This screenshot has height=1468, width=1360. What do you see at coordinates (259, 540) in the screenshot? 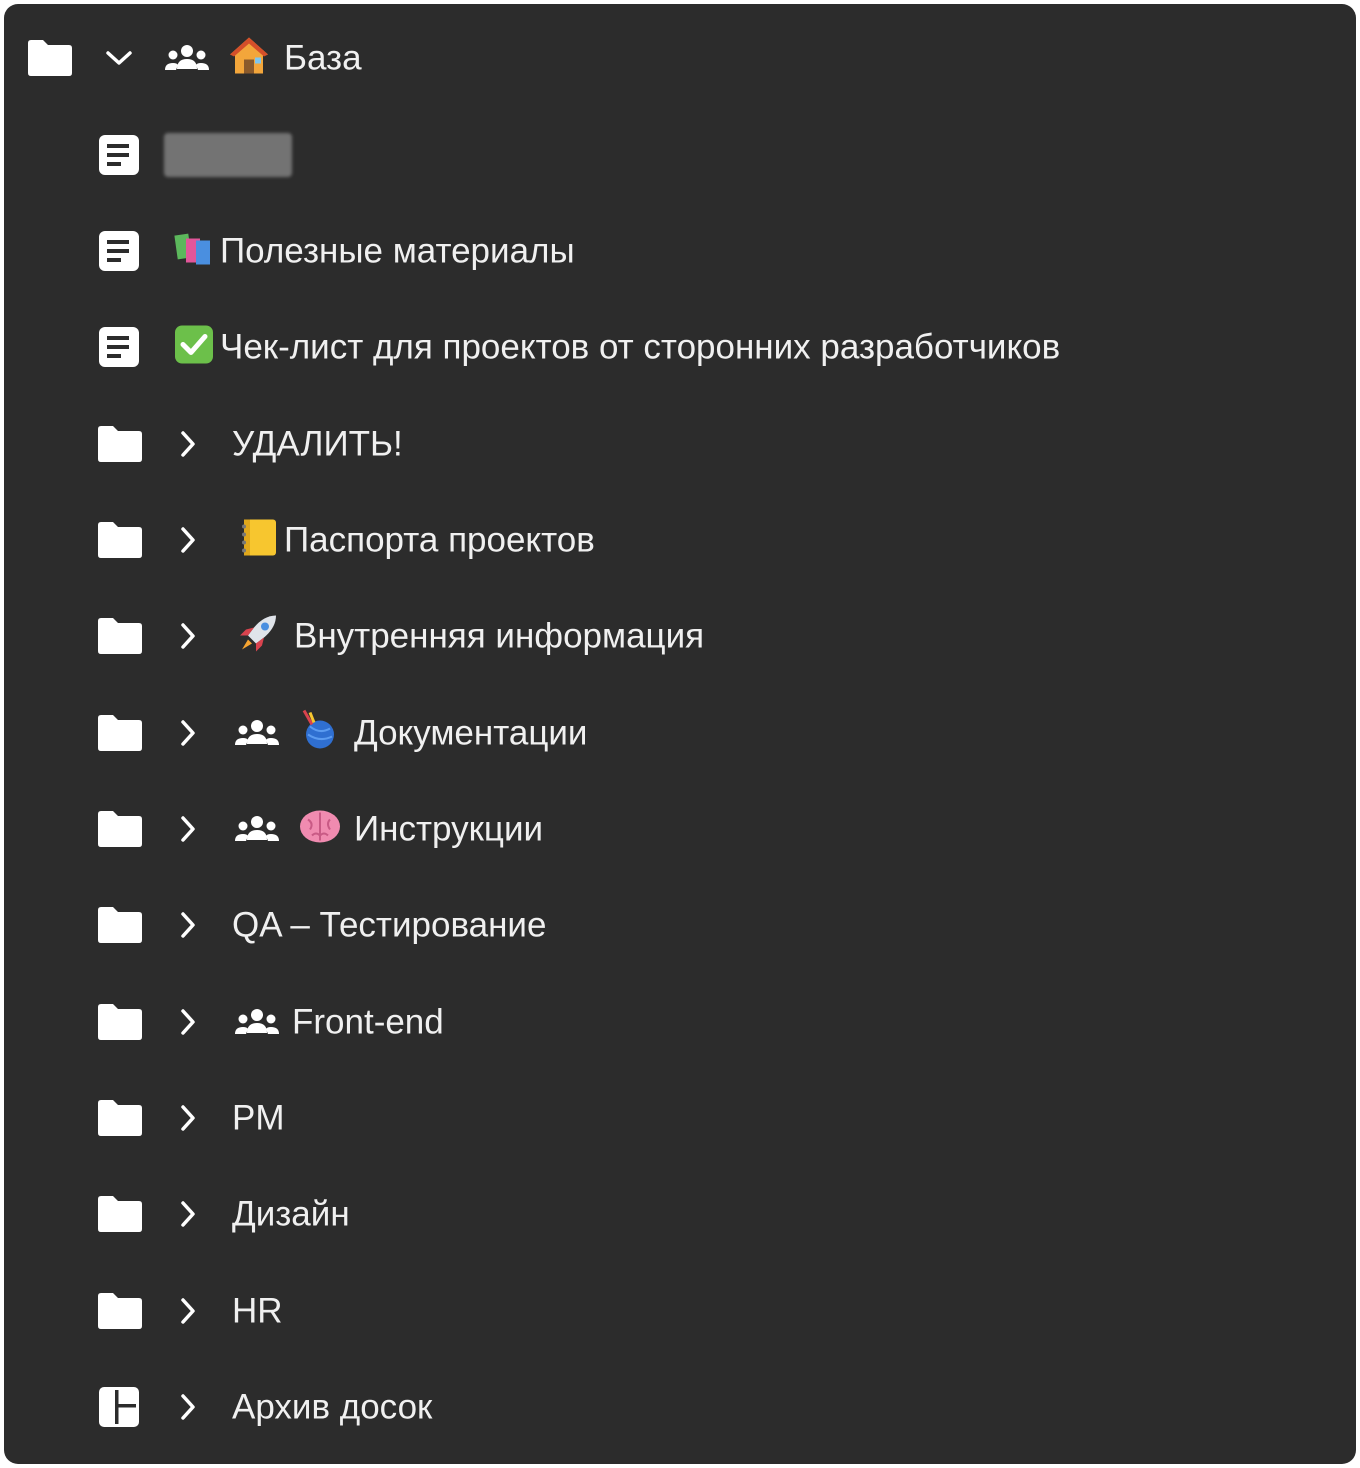
I see `notebook-icon` at bounding box center [259, 540].